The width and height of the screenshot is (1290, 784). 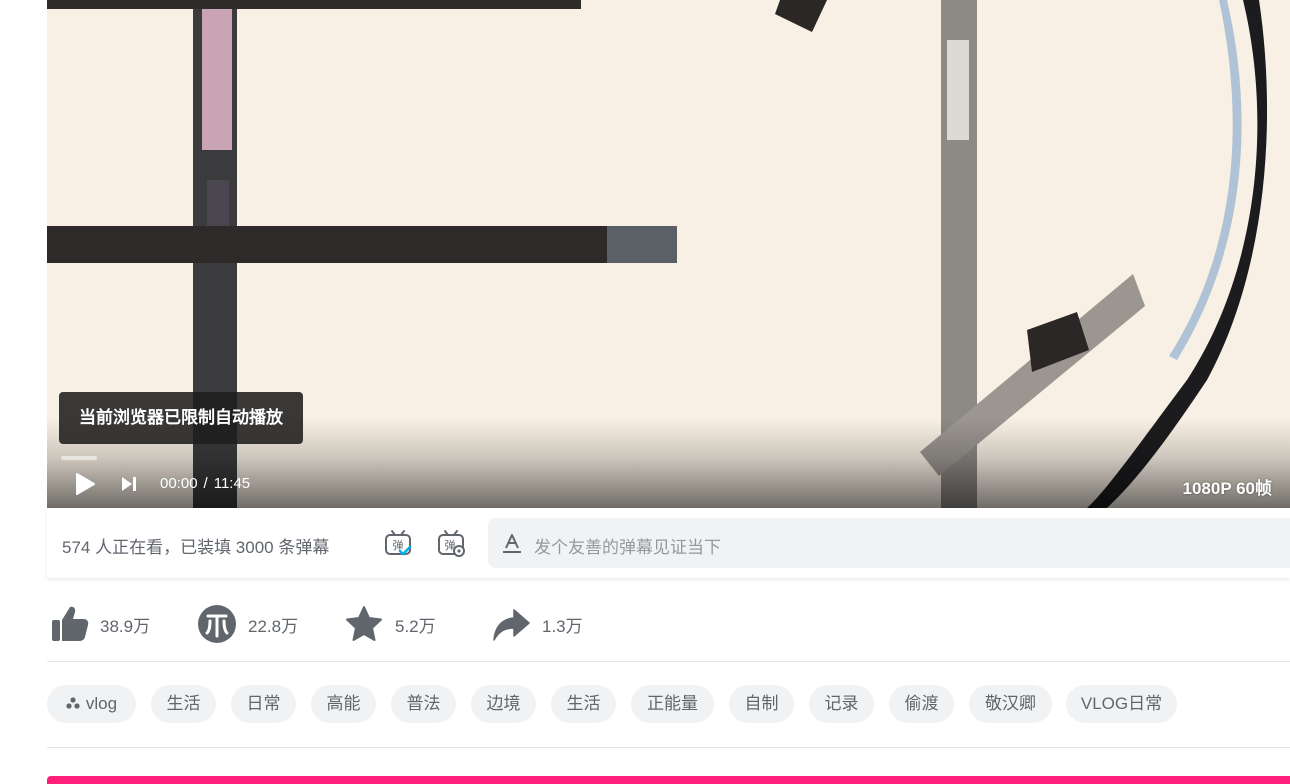 I want to click on danmaku-settings-icon: 弹, so click(x=451, y=543).